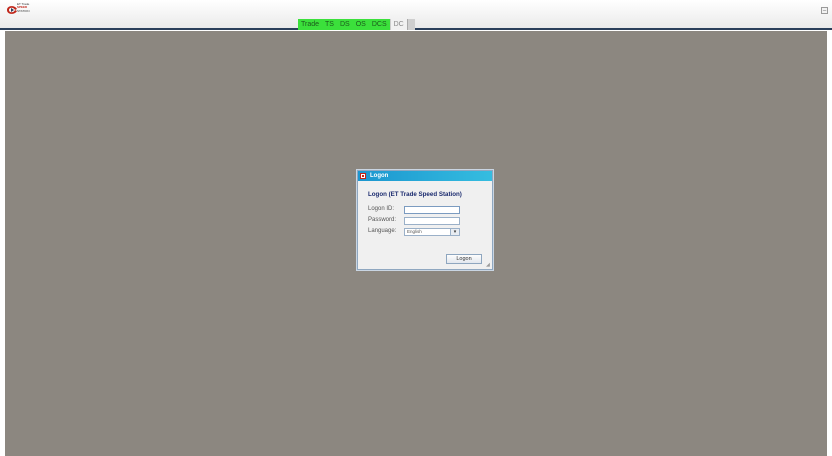 The image size is (832, 456). I want to click on status-os: OS, so click(360, 24).